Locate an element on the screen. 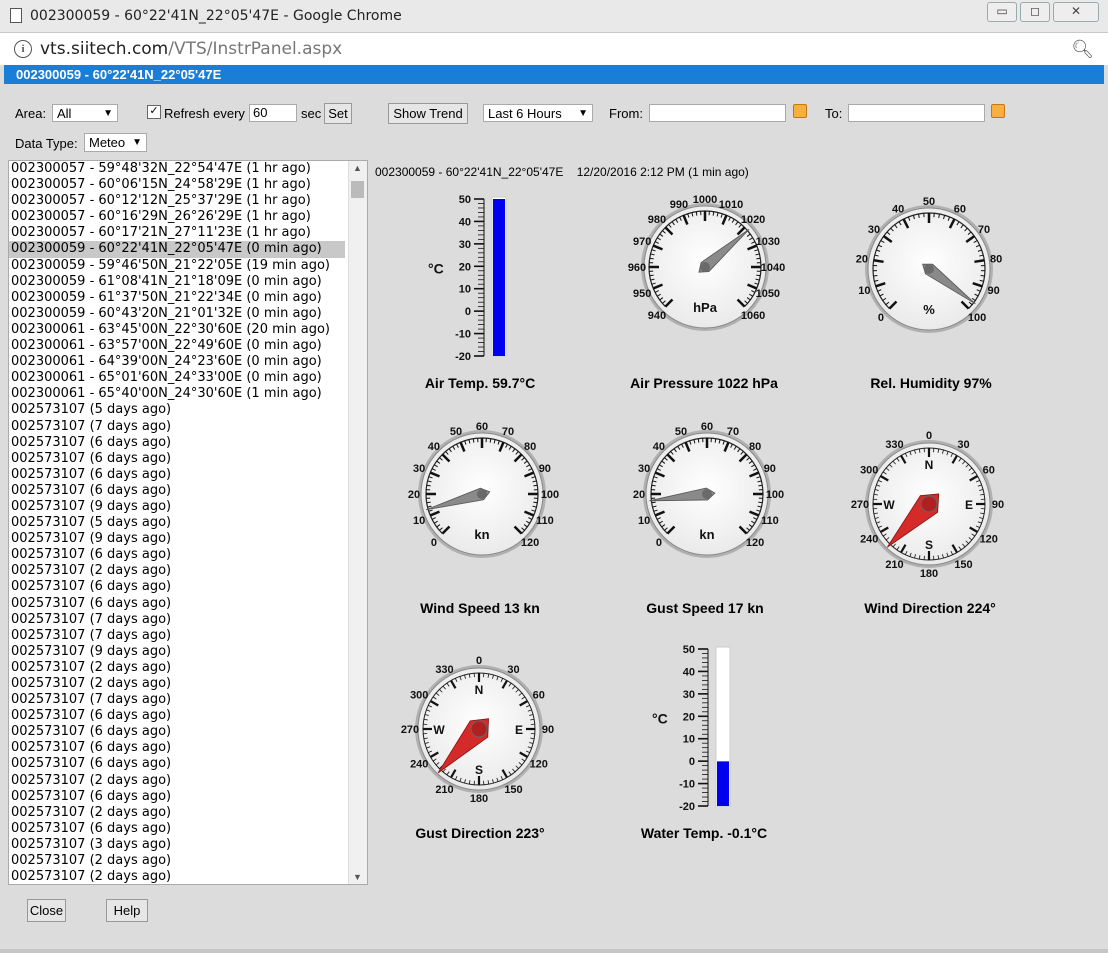  water-temp-tick-label: 0 is located at coordinates (692, 762).